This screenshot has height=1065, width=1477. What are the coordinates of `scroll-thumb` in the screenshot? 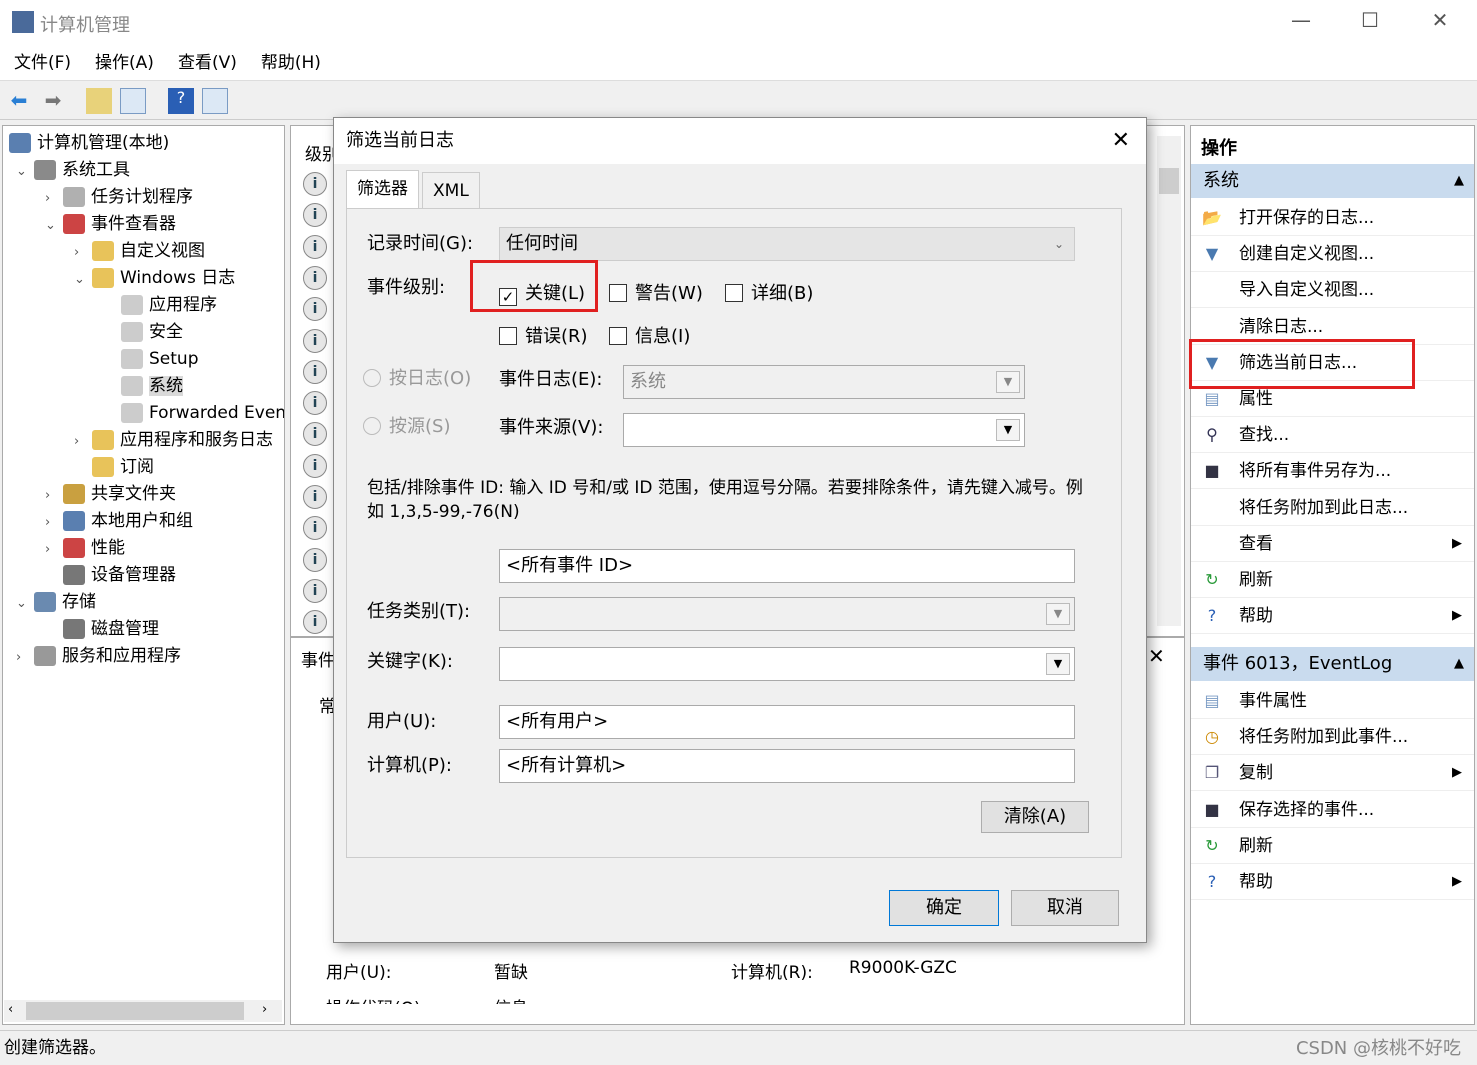 It's located at (135, 1011).